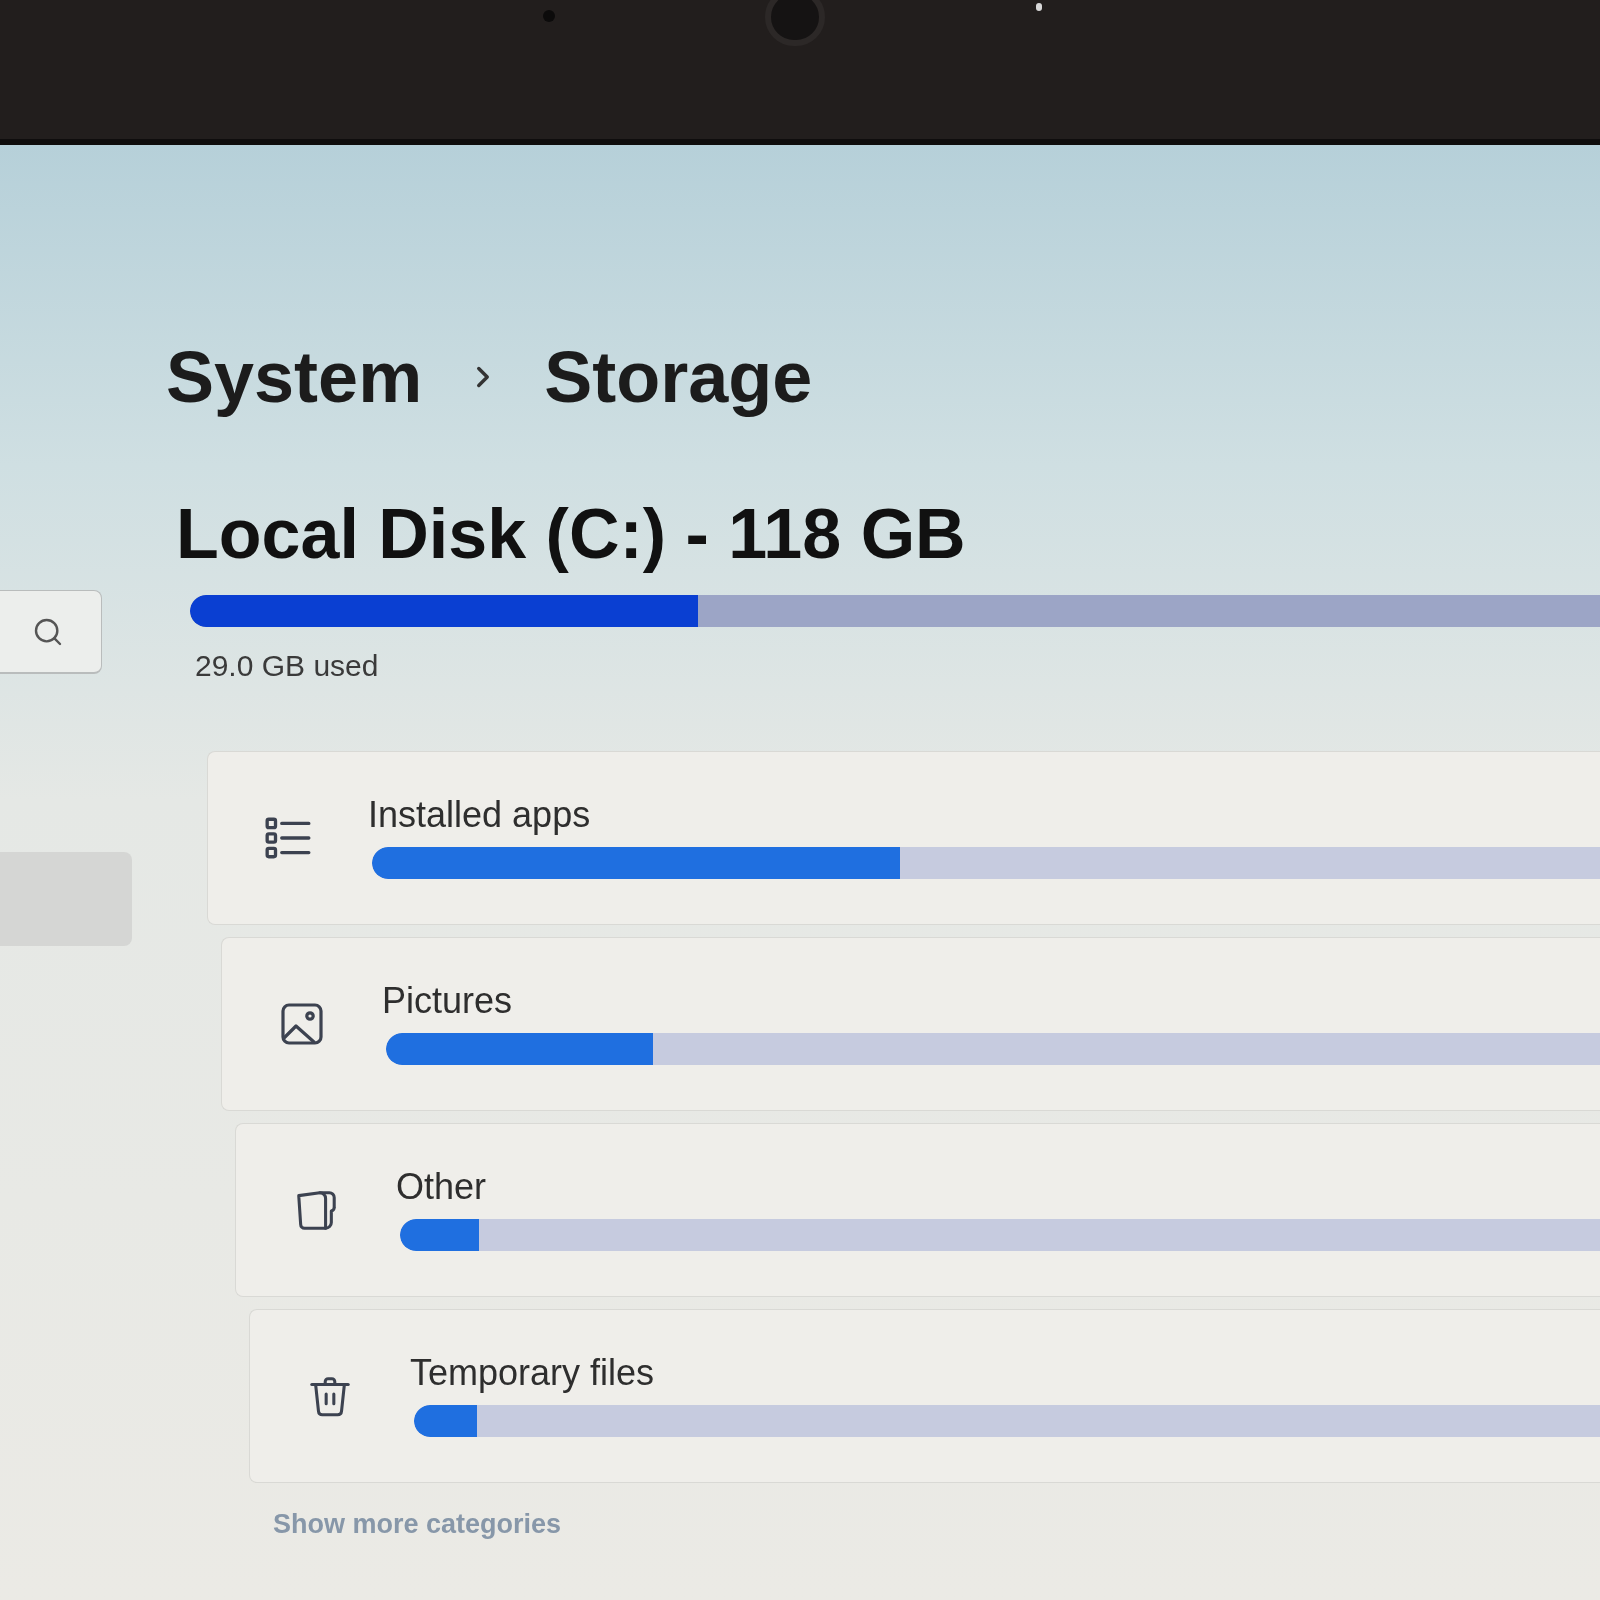 Image resolution: width=1600 pixels, height=1600 pixels. I want to click on disk-used-text: 29.0 GB used, so click(287, 666).